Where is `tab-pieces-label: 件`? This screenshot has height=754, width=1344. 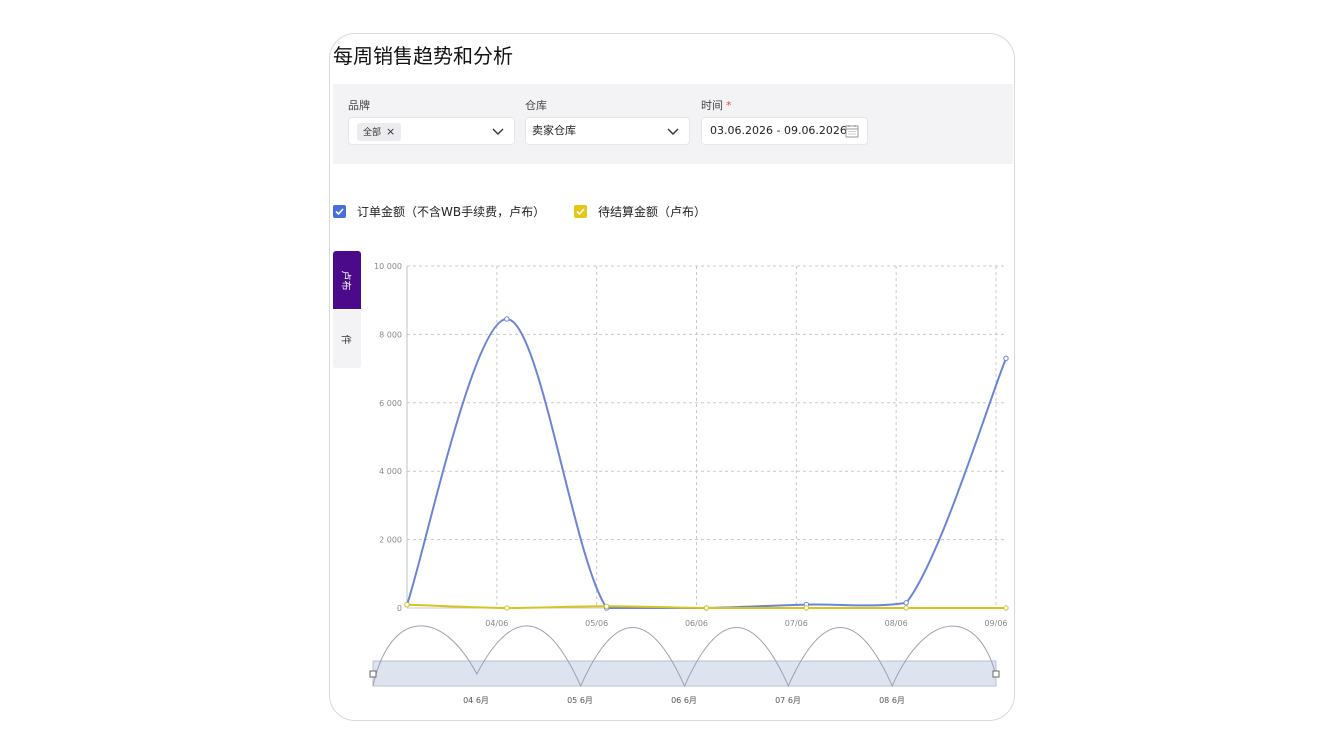 tab-pieces-label: 件 is located at coordinates (345, 339).